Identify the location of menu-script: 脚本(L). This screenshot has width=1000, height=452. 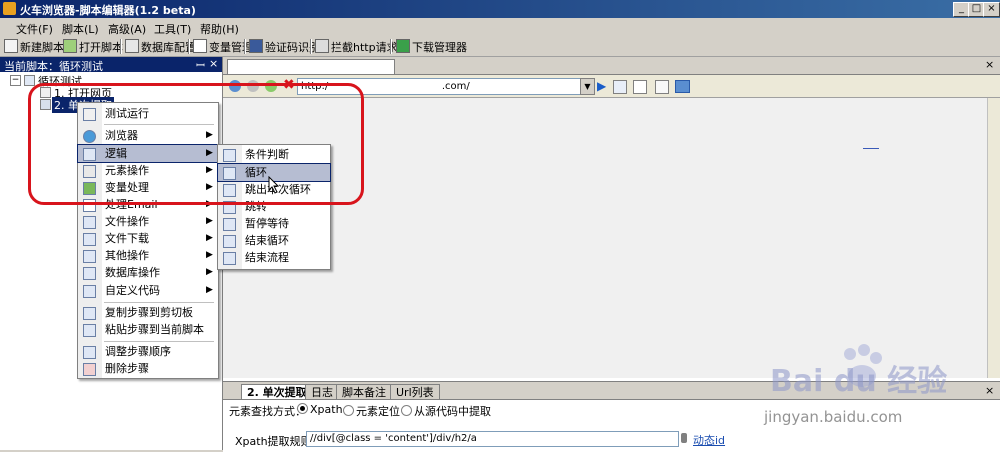
(80, 29).